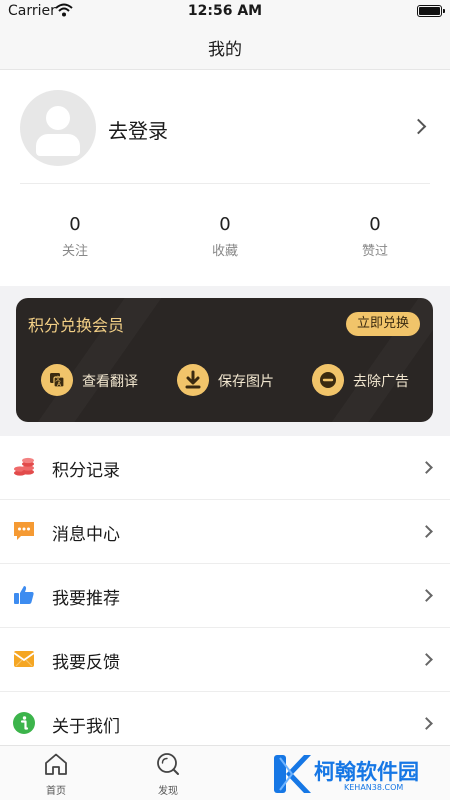  Describe the element at coordinates (58, 145) in the screenshot. I see `avatar-body` at that location.